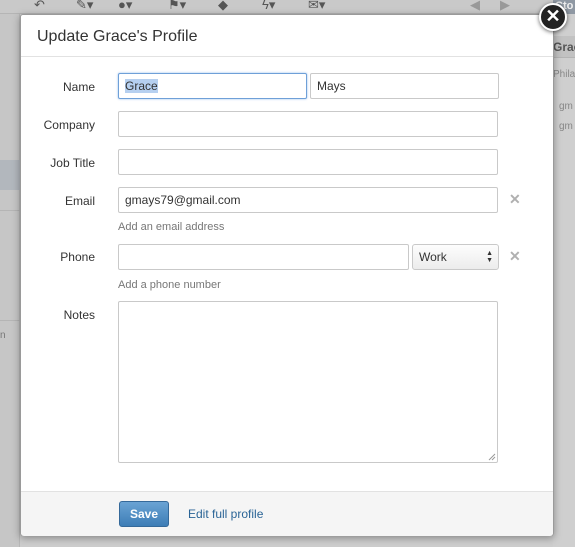 The width and height of the screenshot is (575, 547). Describe the element at coordinates (169, 285) in the screenshot. I see `add-phone-link: Add a phone number` at that location.